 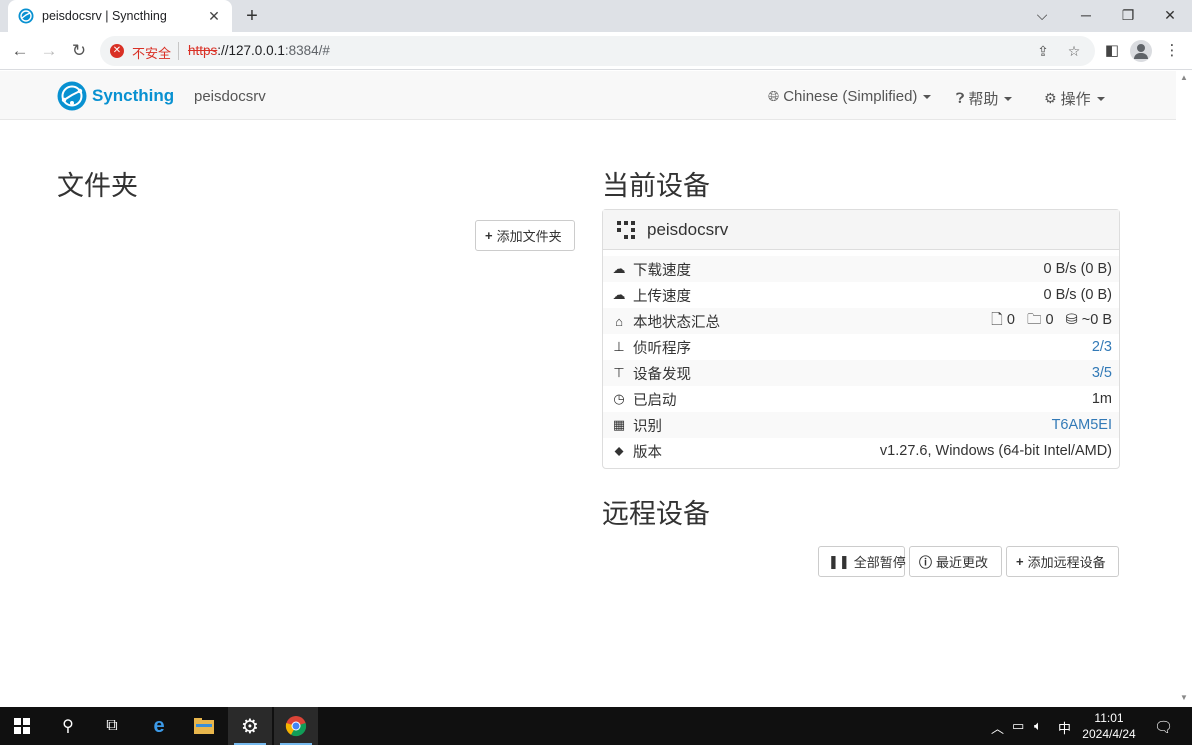 What do you see at coordinates (926, 562) in the screenshot?
I see `info-circle-icon: ⓘ` at bounding box center [926, 562].